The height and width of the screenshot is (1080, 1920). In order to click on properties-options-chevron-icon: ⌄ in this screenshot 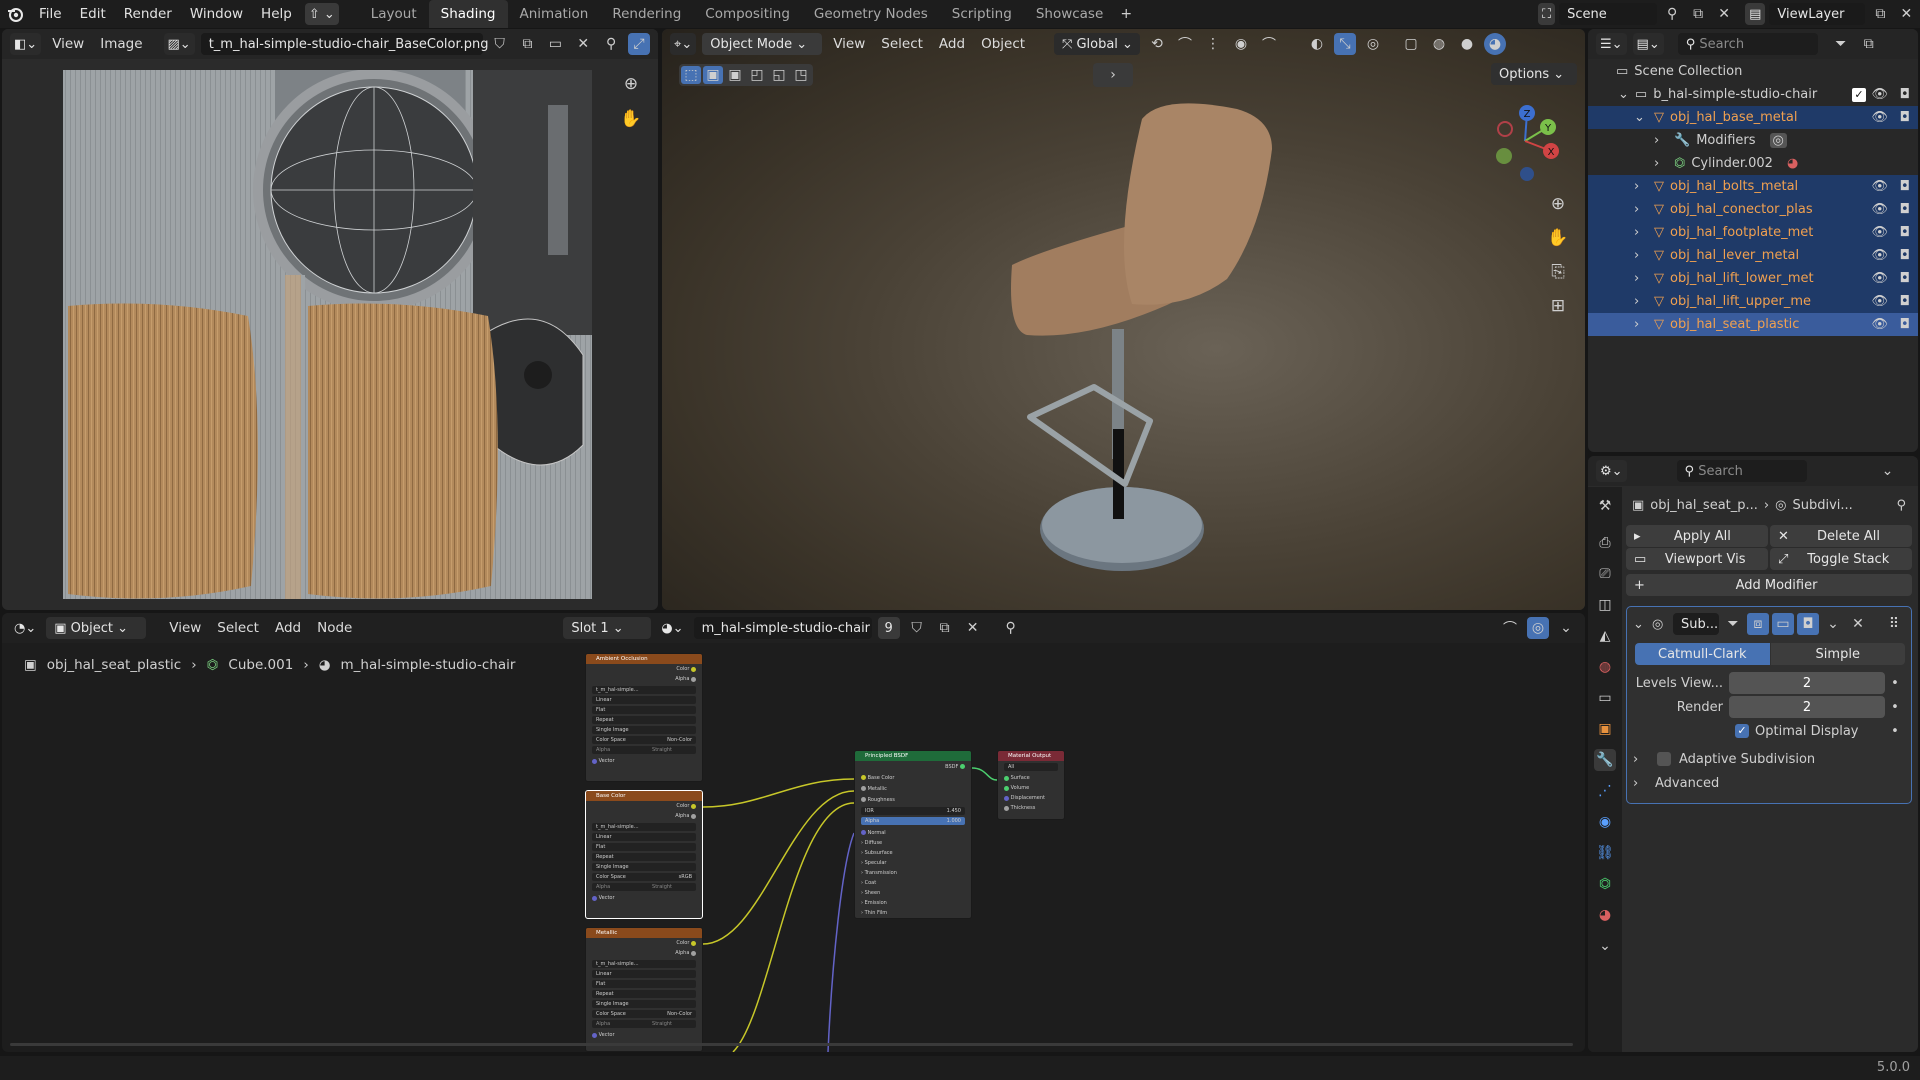, I will do `click(1888, 471)`.